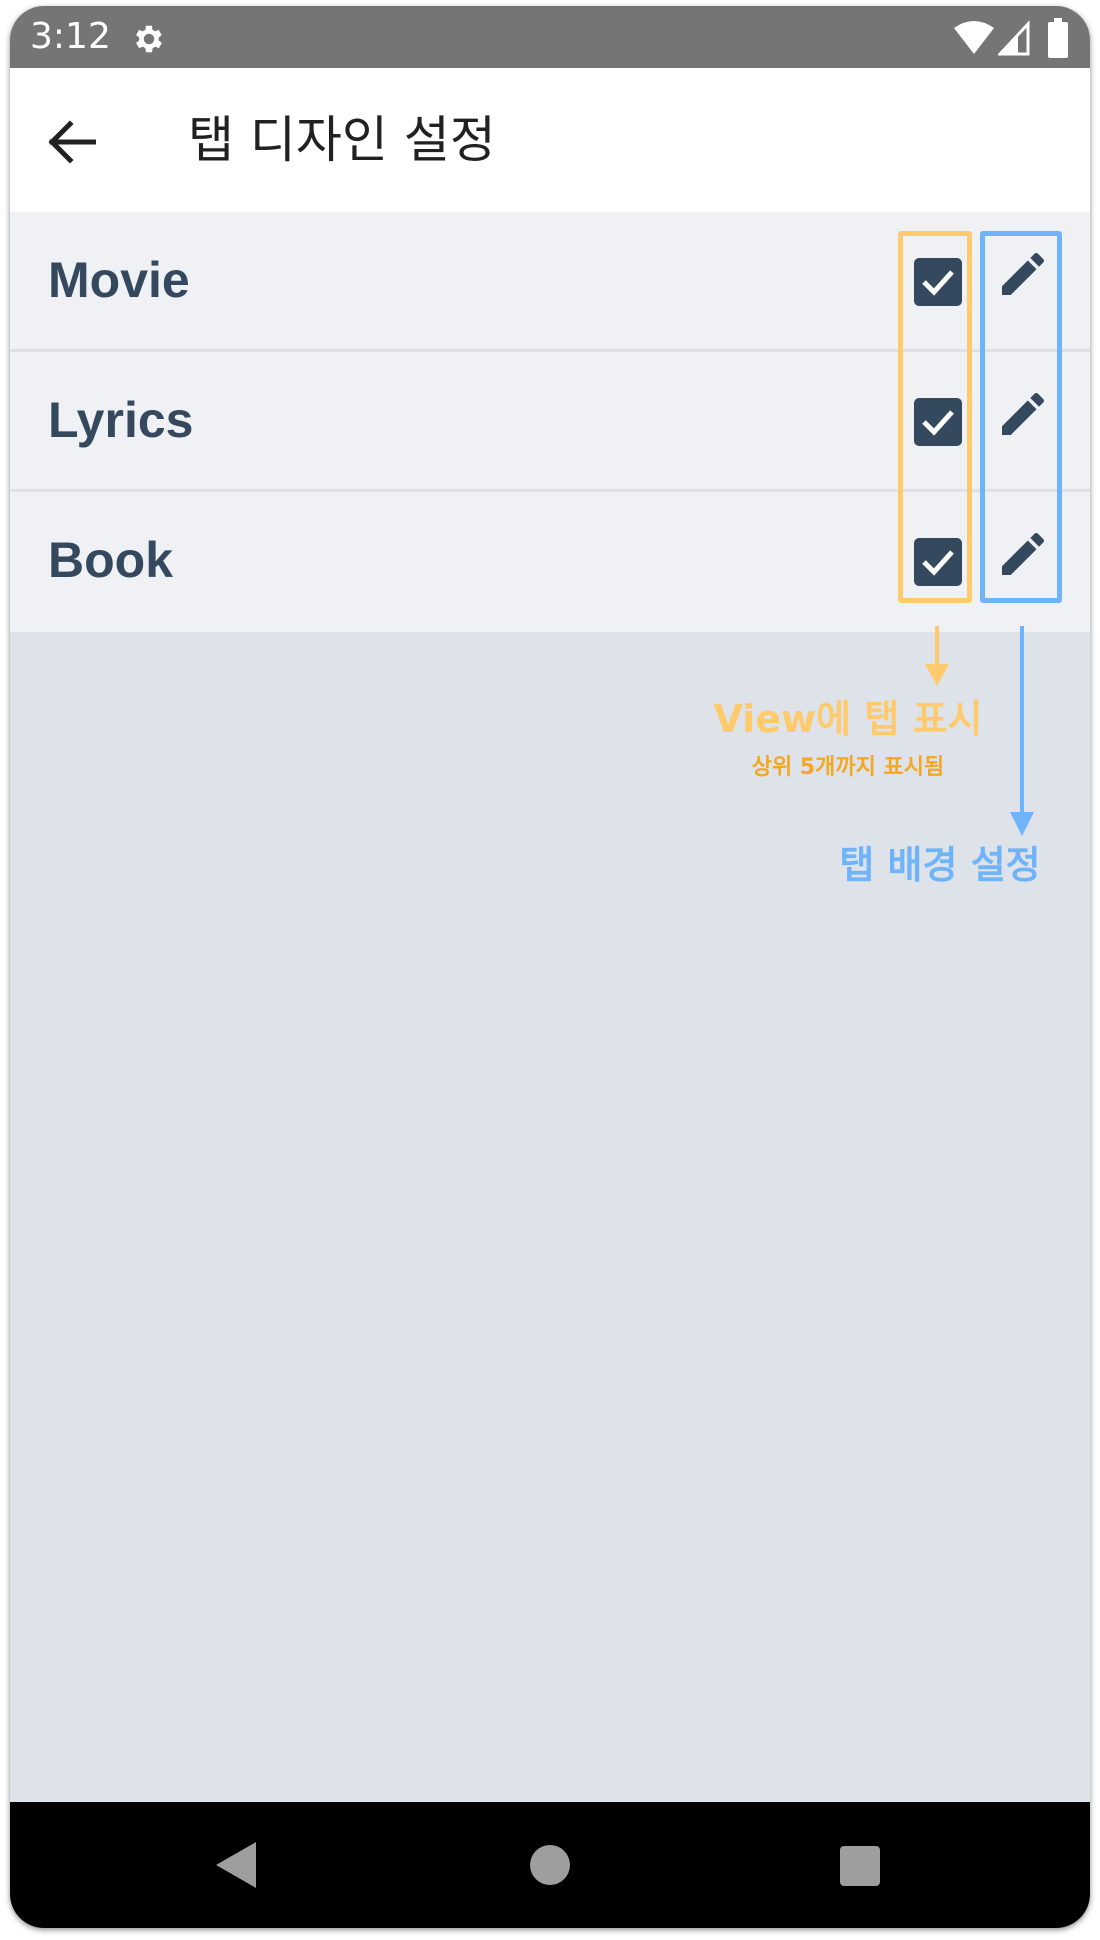  Describe the element at coordinates (70, 36) in the screenshot. I see `status-time: 3:12` at that location.